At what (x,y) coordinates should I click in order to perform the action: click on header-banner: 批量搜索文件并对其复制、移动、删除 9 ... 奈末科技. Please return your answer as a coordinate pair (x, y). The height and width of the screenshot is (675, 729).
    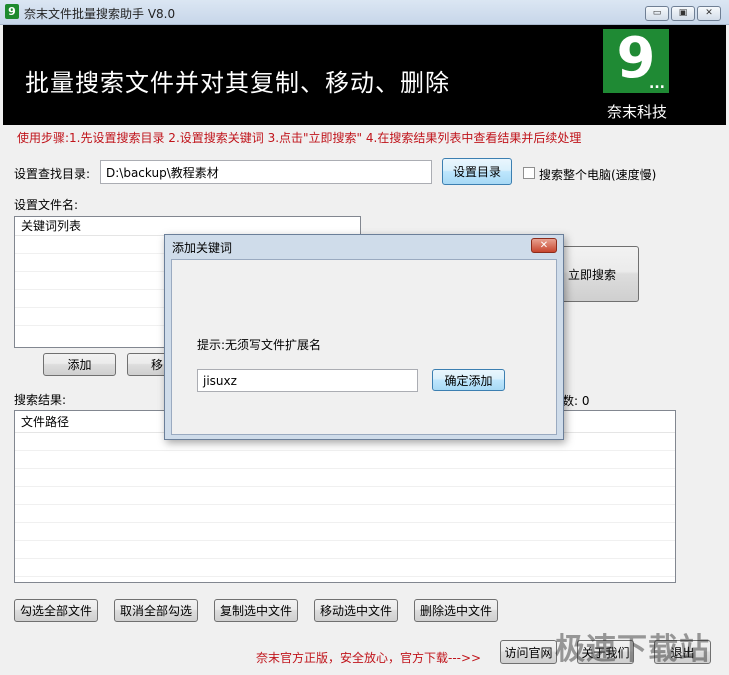
    Looking at the image, I should click on (364, 75).